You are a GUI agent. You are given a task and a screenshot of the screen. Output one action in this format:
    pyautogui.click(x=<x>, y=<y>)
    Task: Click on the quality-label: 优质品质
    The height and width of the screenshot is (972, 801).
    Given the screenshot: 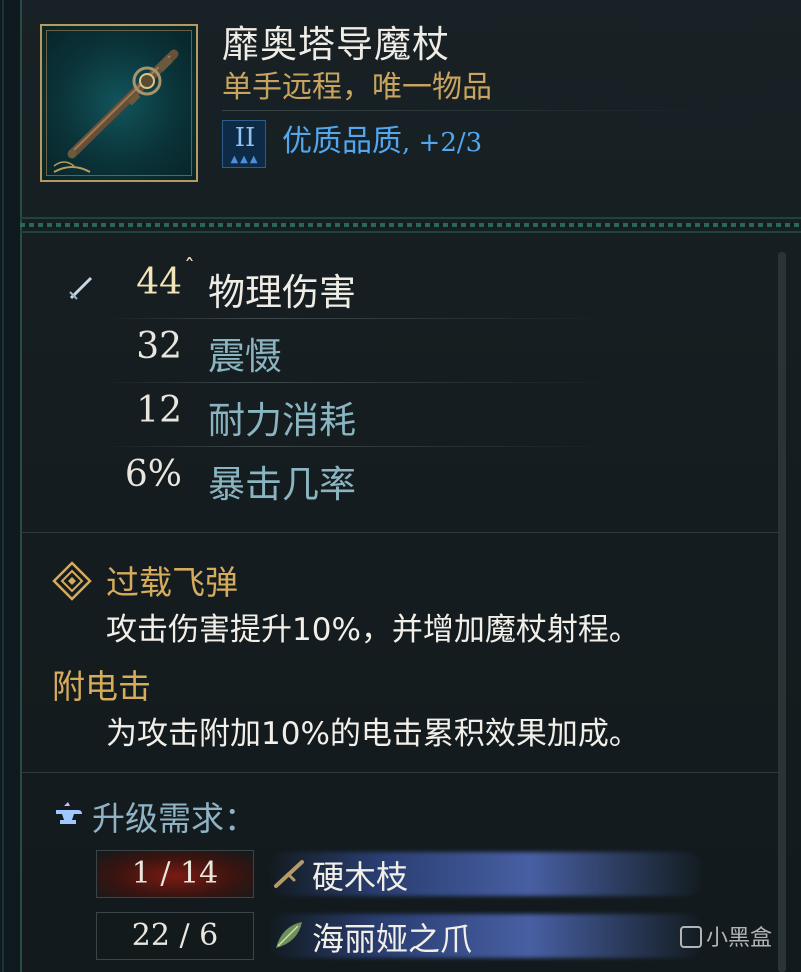 What is the action you would take?
    pyautogui.click(x=342, y=141)
    